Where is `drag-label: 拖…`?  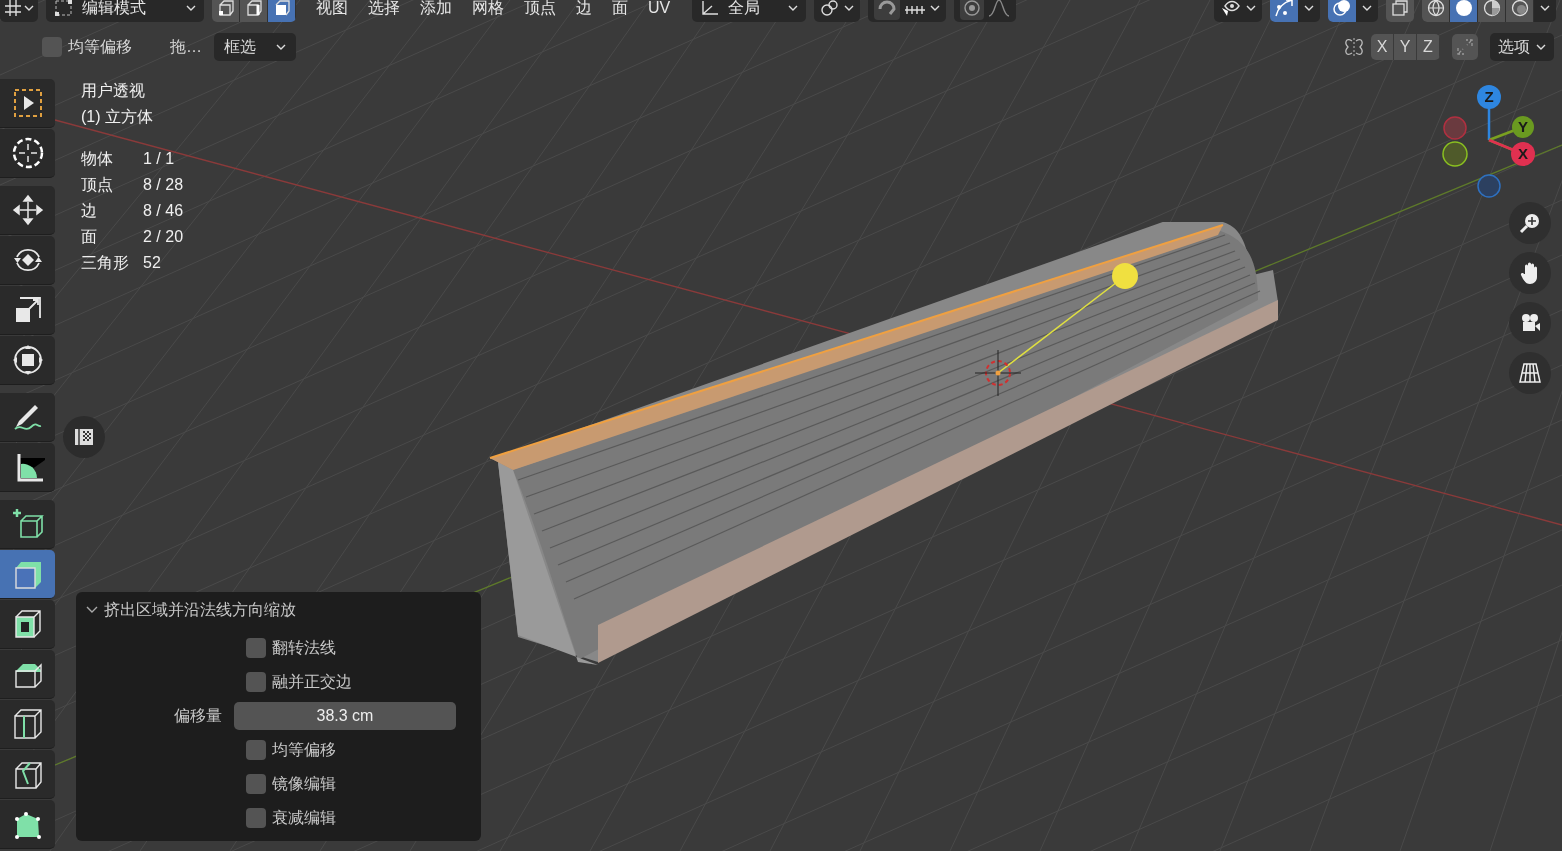
drag-label: 拖… is located at coordinates (186, 47).